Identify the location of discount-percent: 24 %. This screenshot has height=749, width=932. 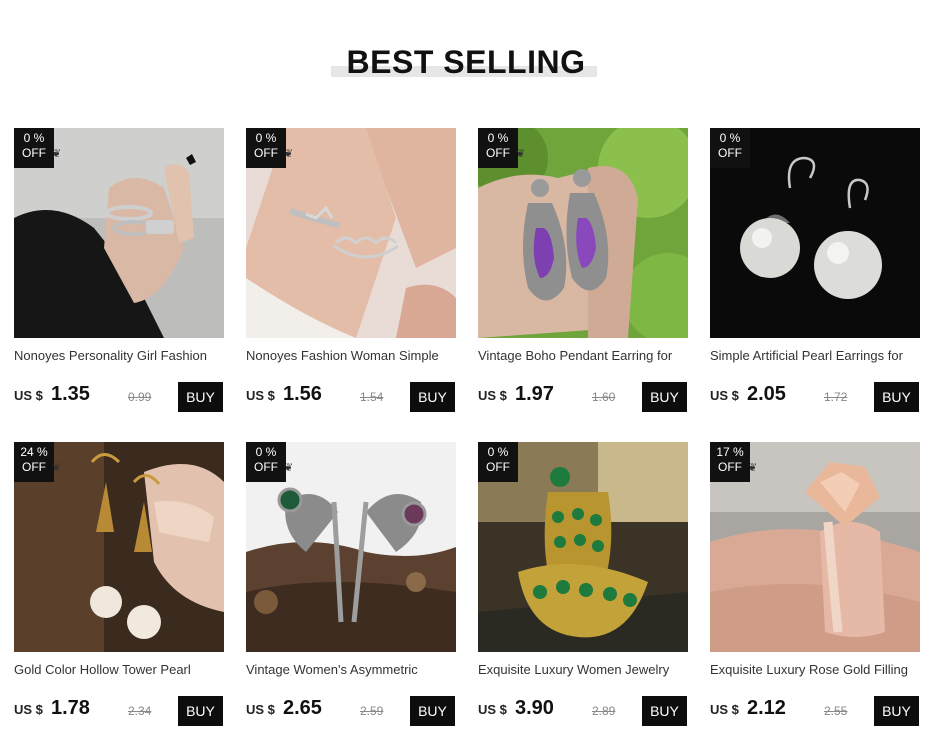
(34, 452).